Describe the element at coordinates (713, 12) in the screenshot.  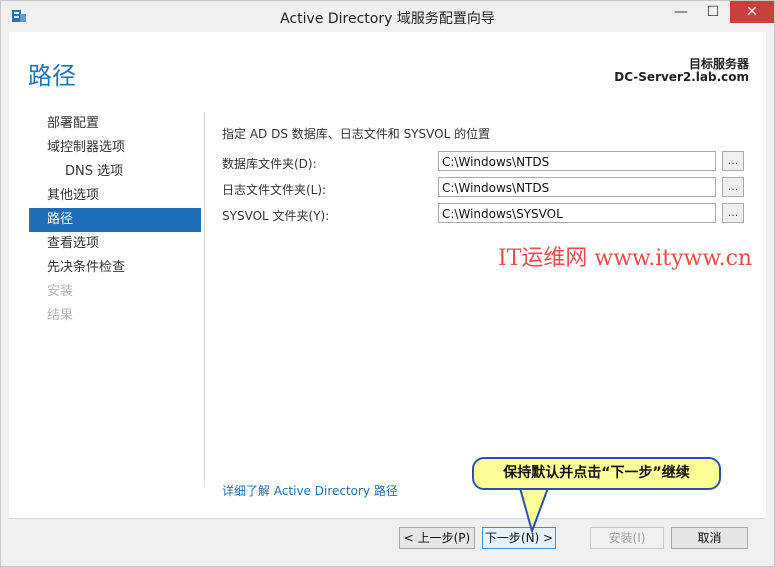
I see `maximize-button: ☐` at that location.